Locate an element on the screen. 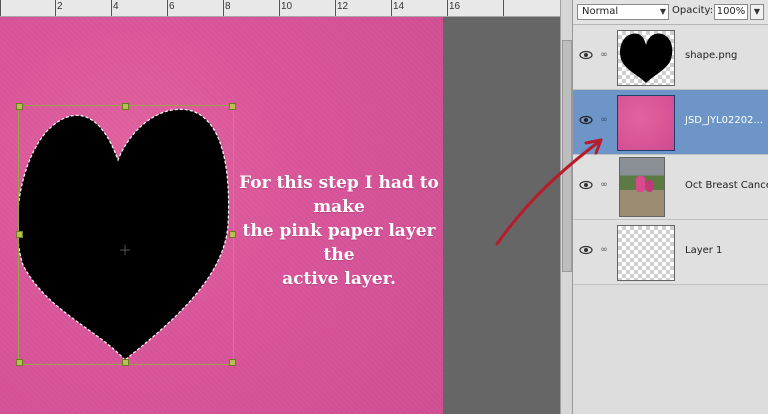  layer-name: Layer 1 is located at coordinates (704, 250).